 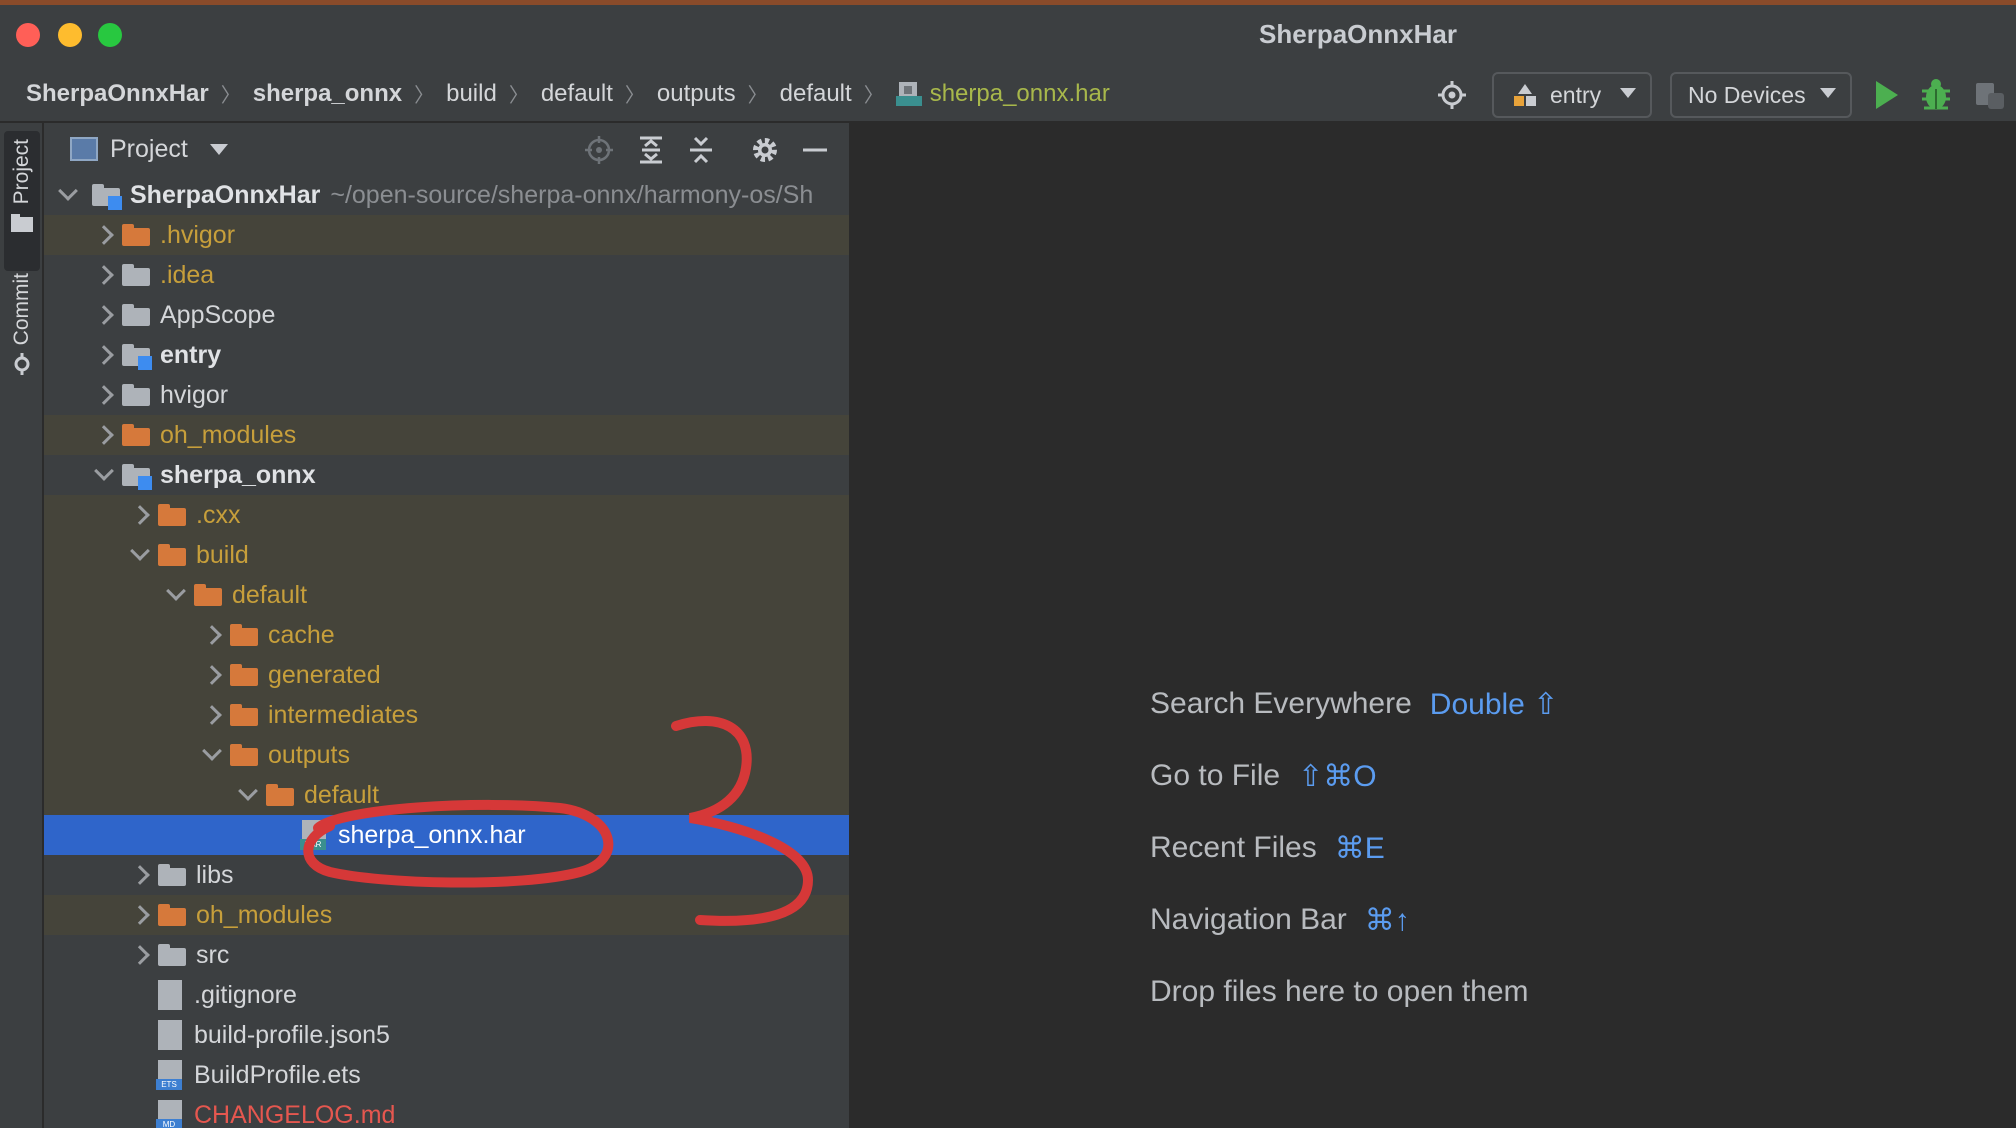 What do you see at coordinates (765, 150) in the screenshot?
I see `gear-icon` at bounding box center [765, 150].